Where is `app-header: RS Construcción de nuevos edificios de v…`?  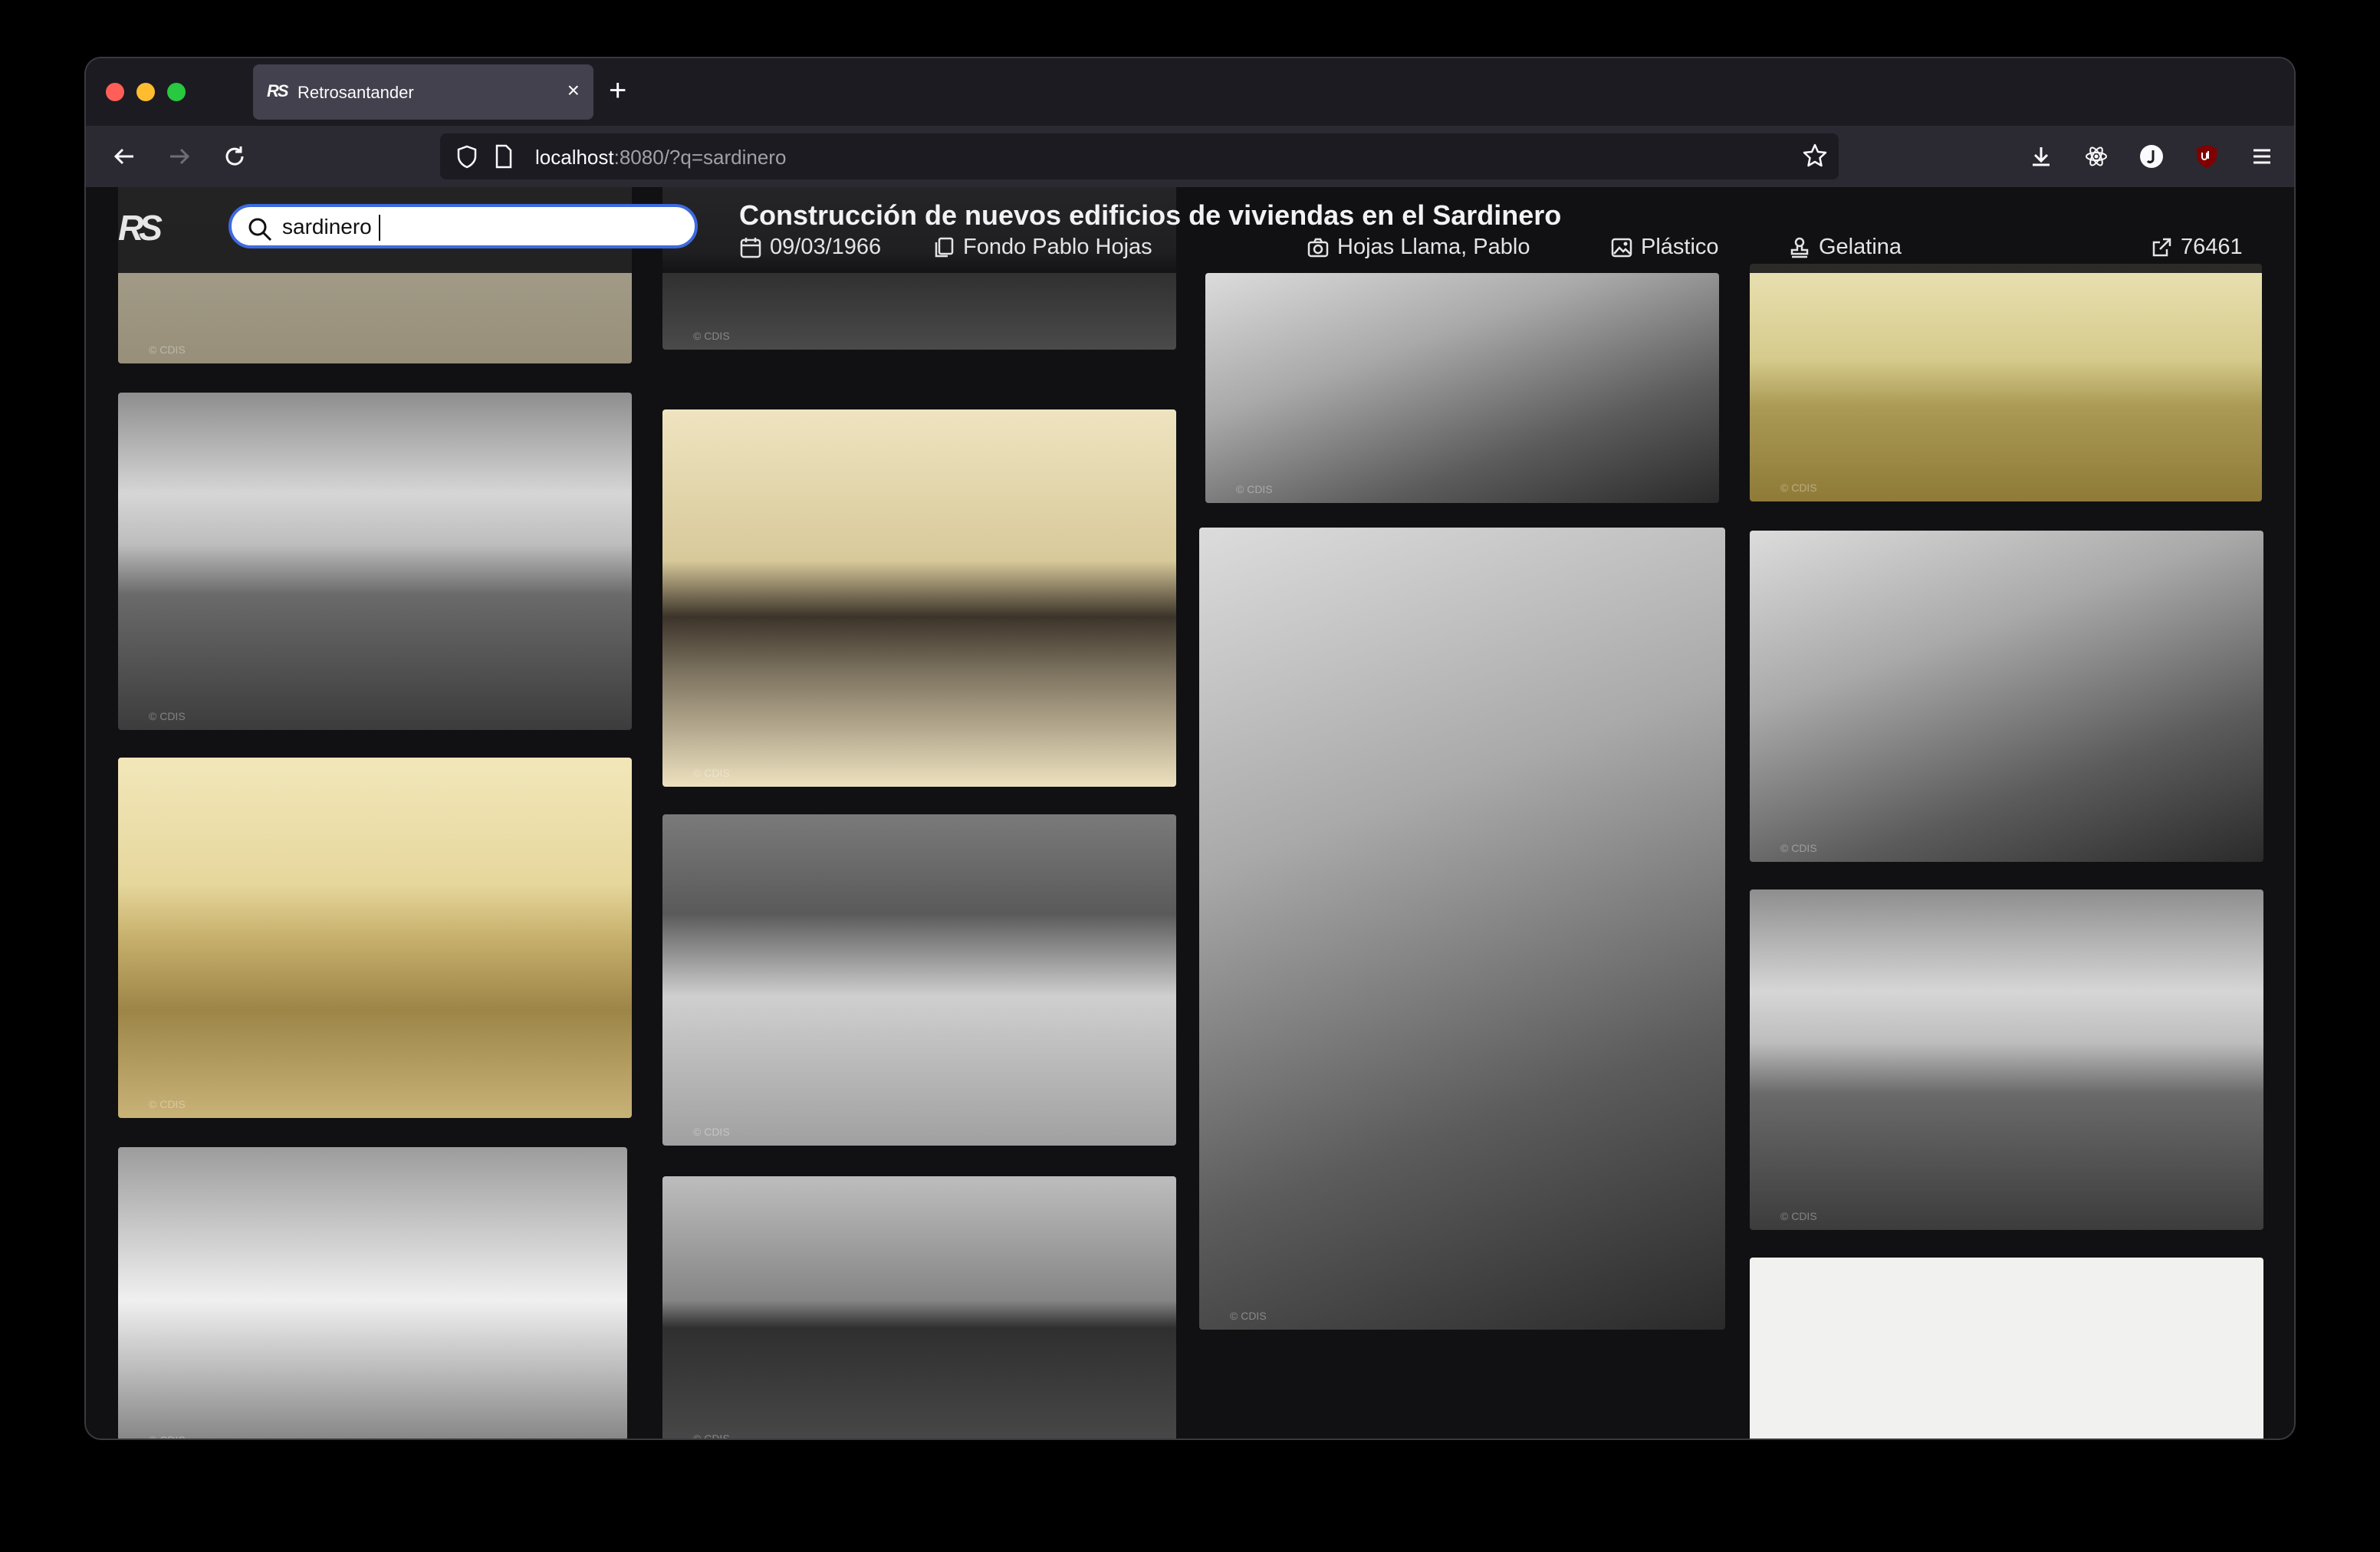 app-header: RS Construcción de nuevos edificios de v… is located at coordinates (1190, 230).